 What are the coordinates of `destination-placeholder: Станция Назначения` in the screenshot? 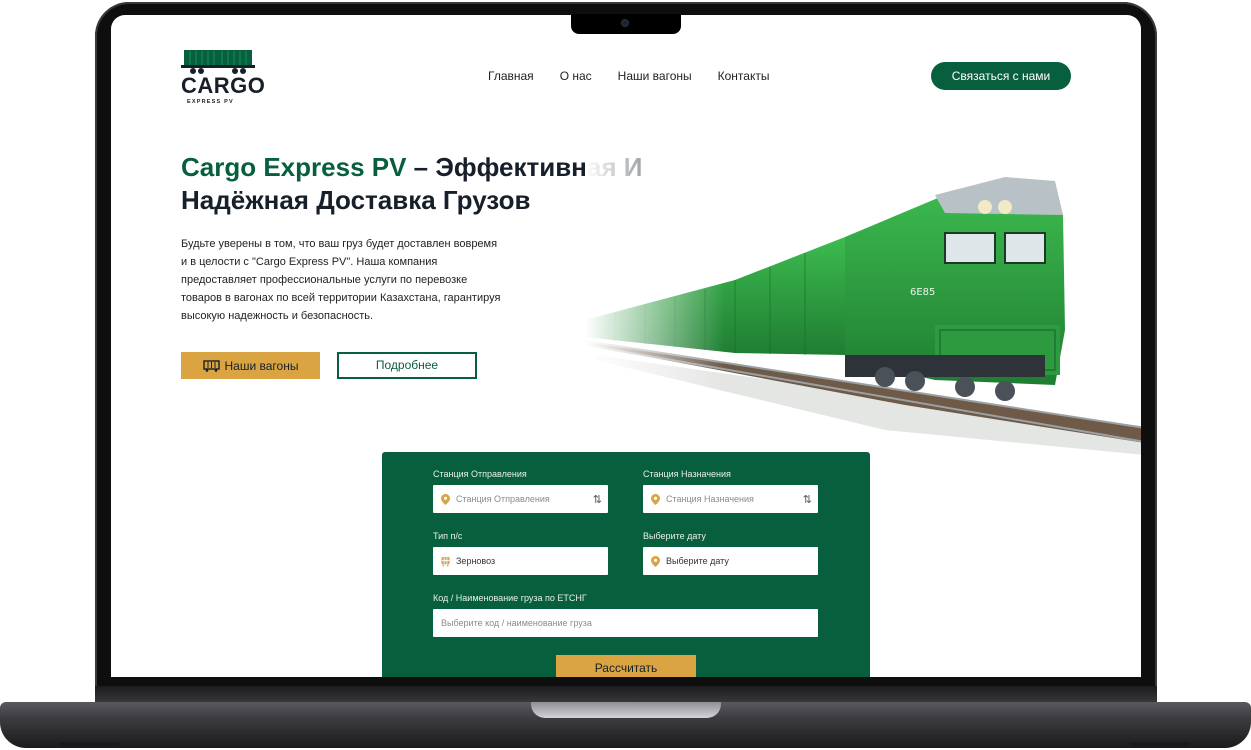 It's located at (710, 499).